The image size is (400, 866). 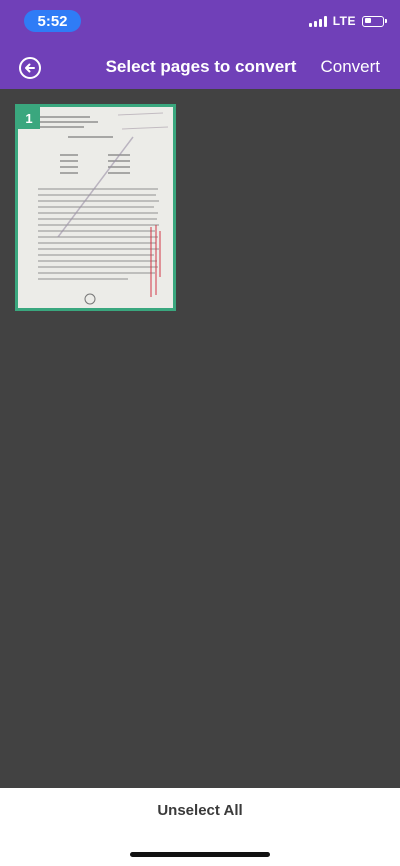 What do you see at coordinates (200, 827) in the screenshot?
I see `bottom-bar: Unselect All` at bounding box center [200, 827].